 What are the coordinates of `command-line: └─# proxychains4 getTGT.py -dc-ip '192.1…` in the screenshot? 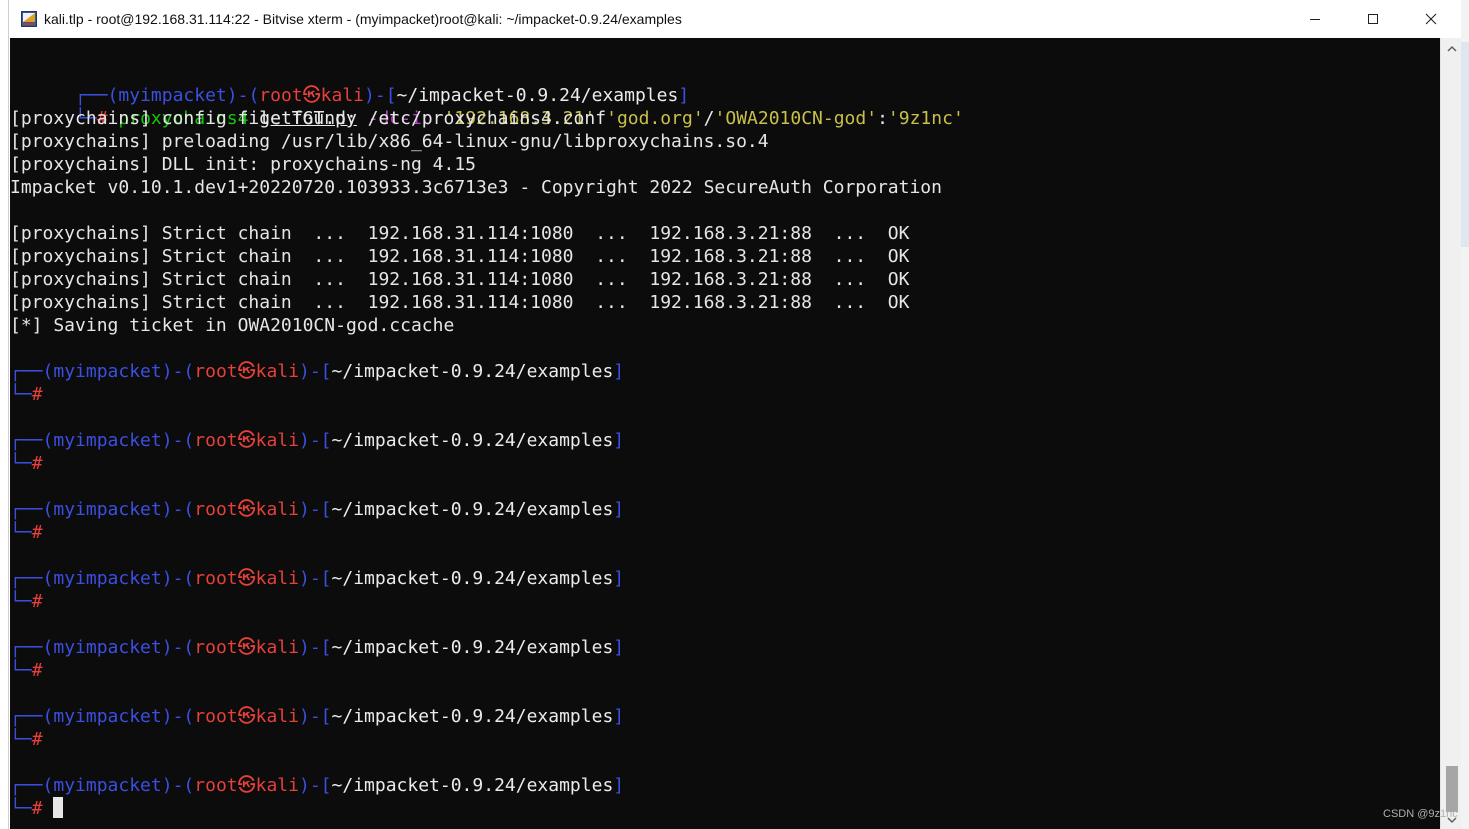 It's located at (519, 118).